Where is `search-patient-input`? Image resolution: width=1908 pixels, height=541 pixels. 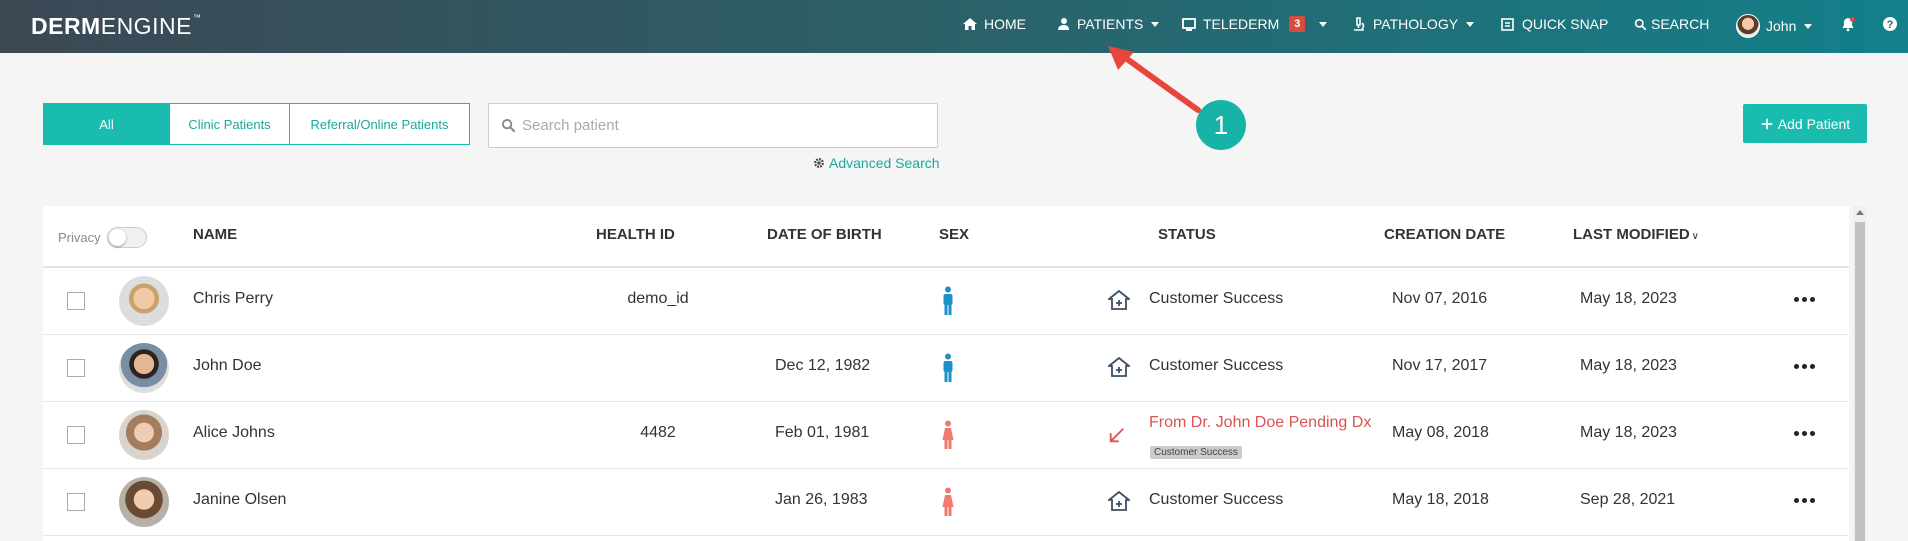
search-patient-input is located at coordinates (722, 125).